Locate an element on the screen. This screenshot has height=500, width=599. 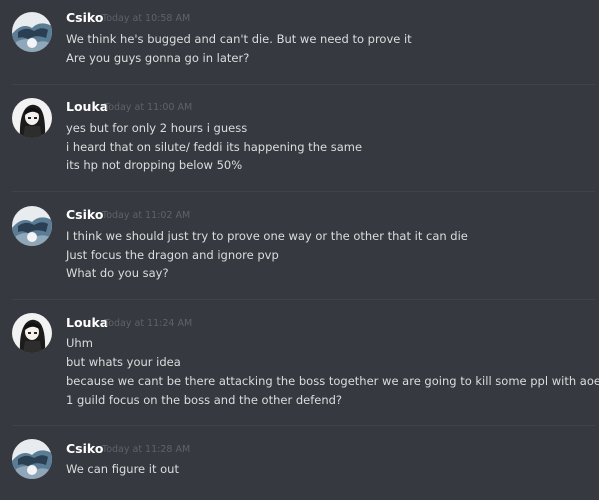
message-line: yes but for only 2 hours i guess is located at coordinates (157, 128).